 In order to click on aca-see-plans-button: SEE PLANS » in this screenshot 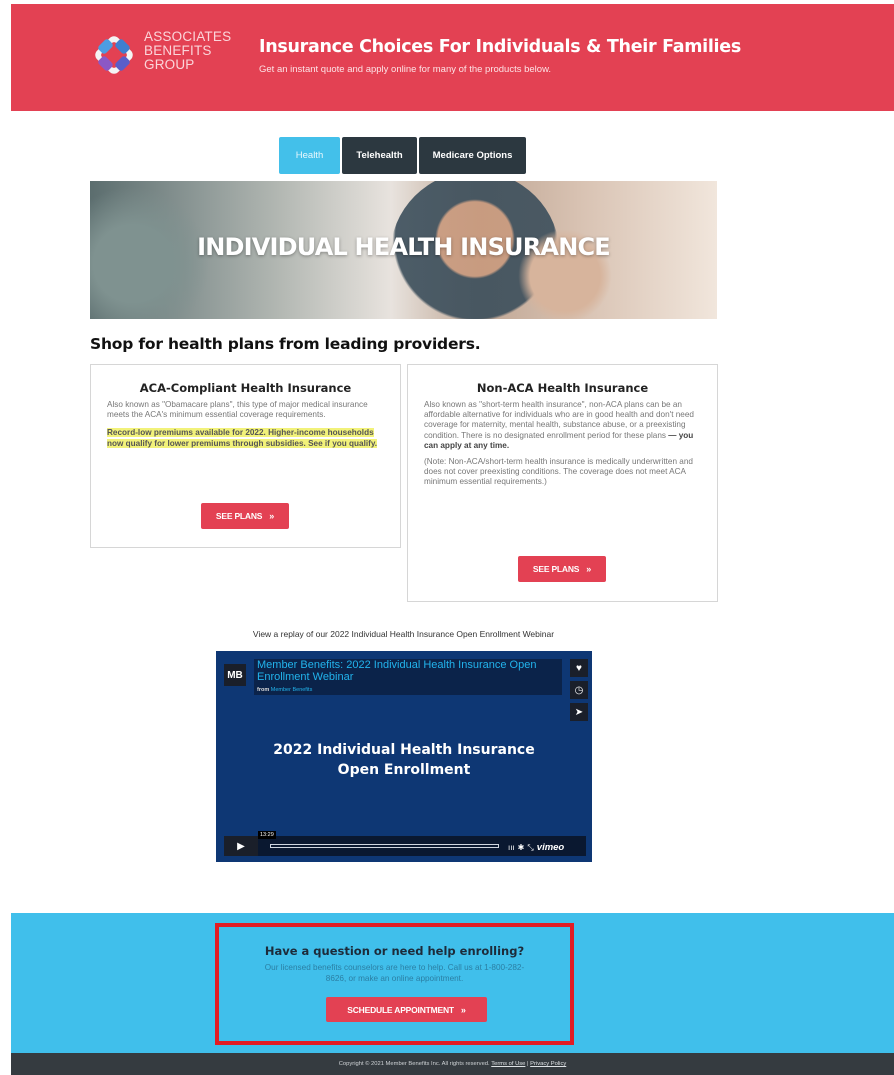, I will do `click(245, 516)`.